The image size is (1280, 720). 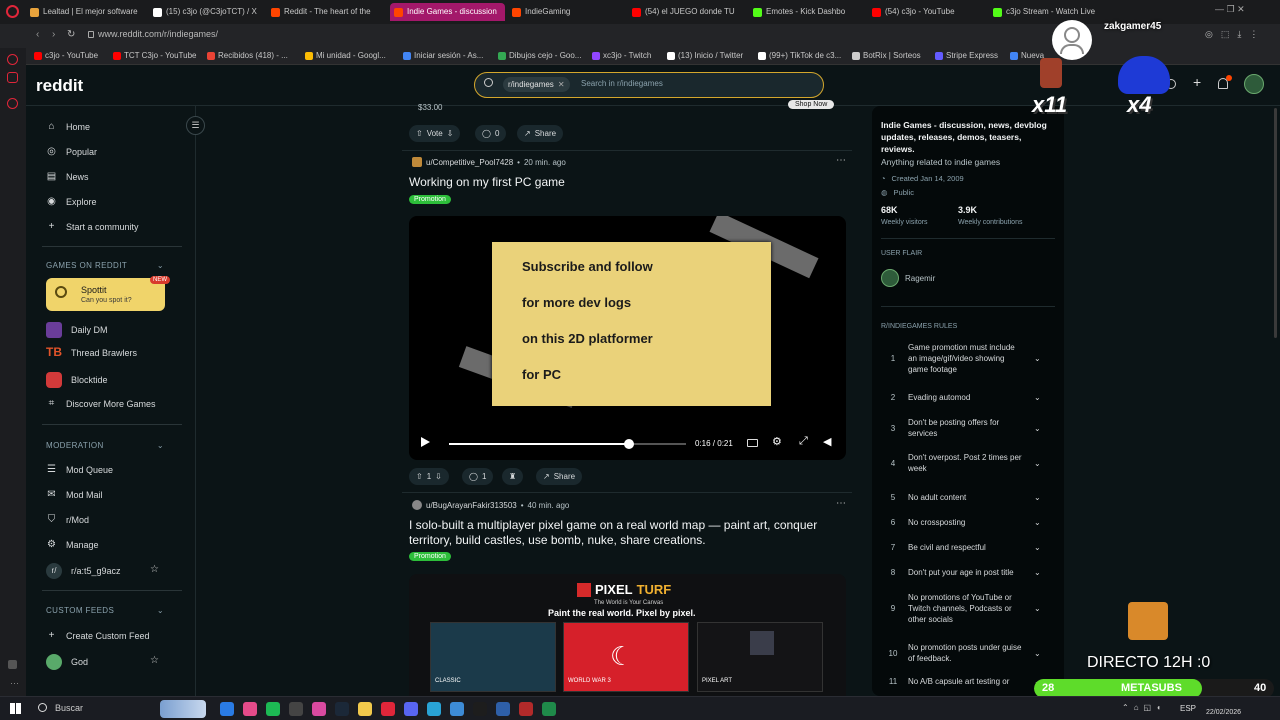 I want to click on side-more-icon: ⋯, so click(x=14, y=683).